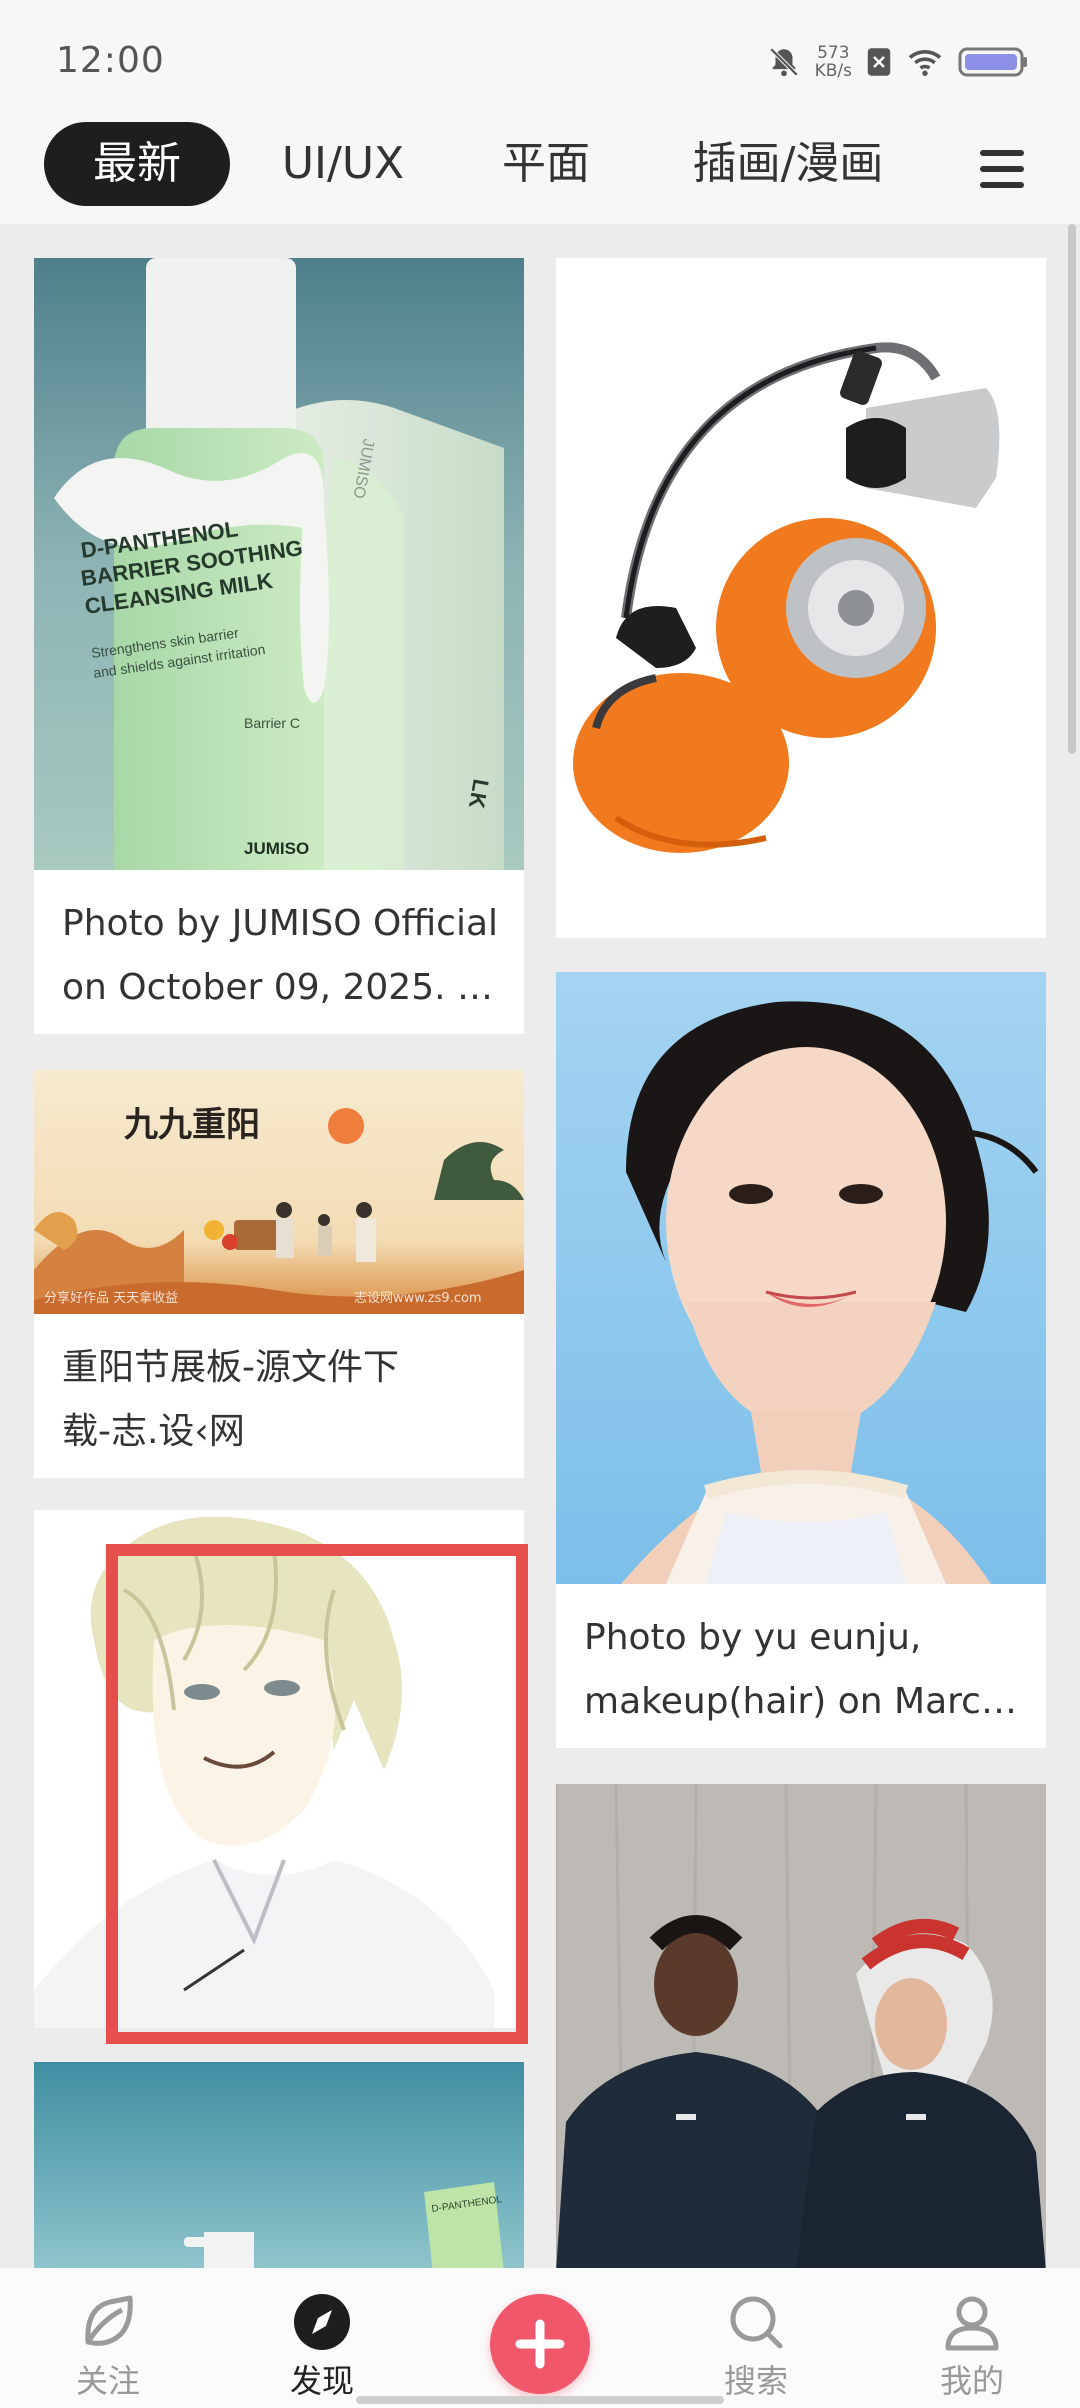  What do you see at coordinates (110, 60) in the screenshot?
I see `status-time: 12:00` at bounding box center [110, 60].